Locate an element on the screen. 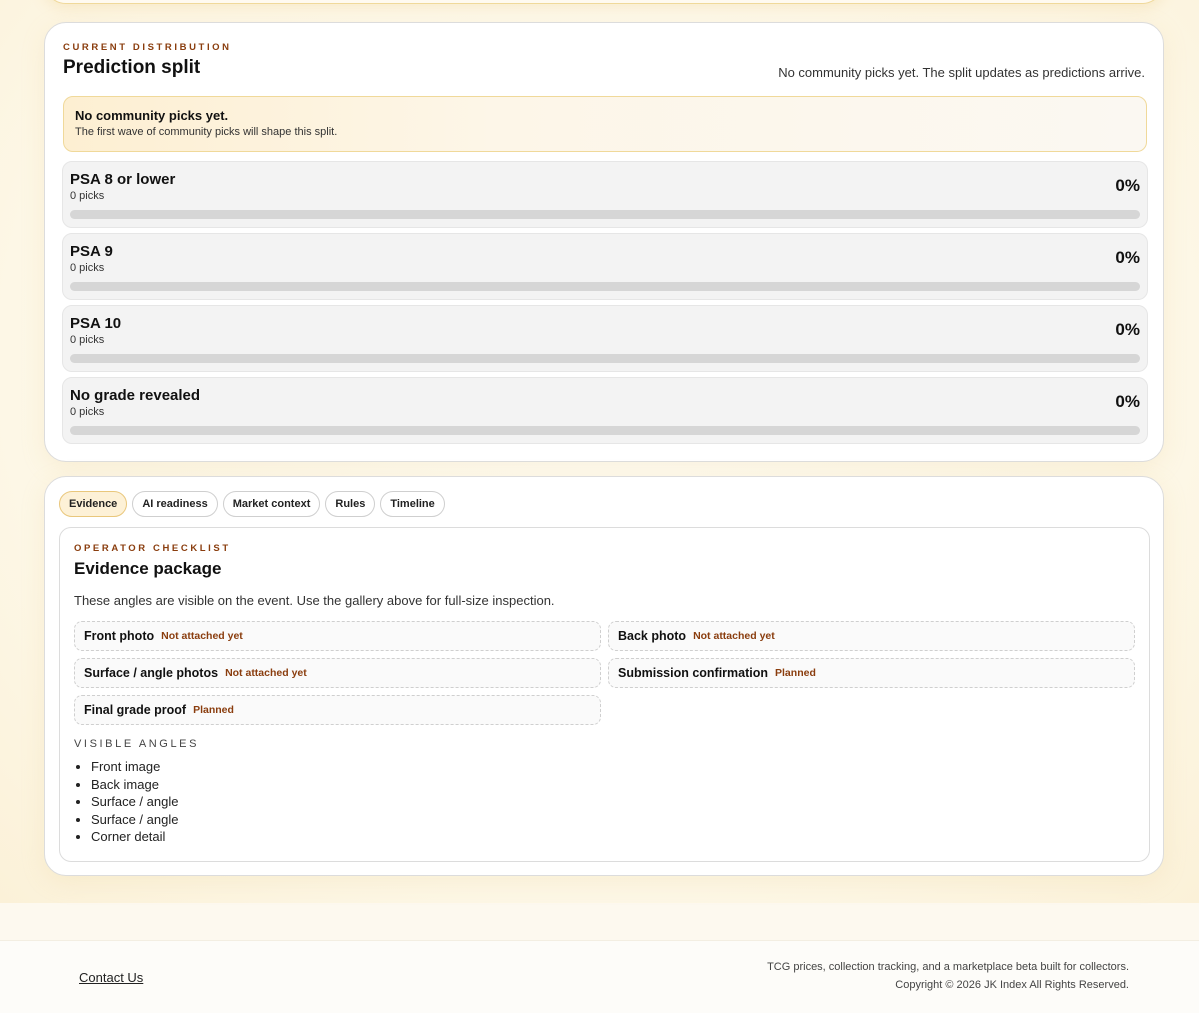 The width and height of the screenshot is (1199, 1013). checklist-item-back-photo: Back photo Not attached yet is located at coordinates (871, 636).